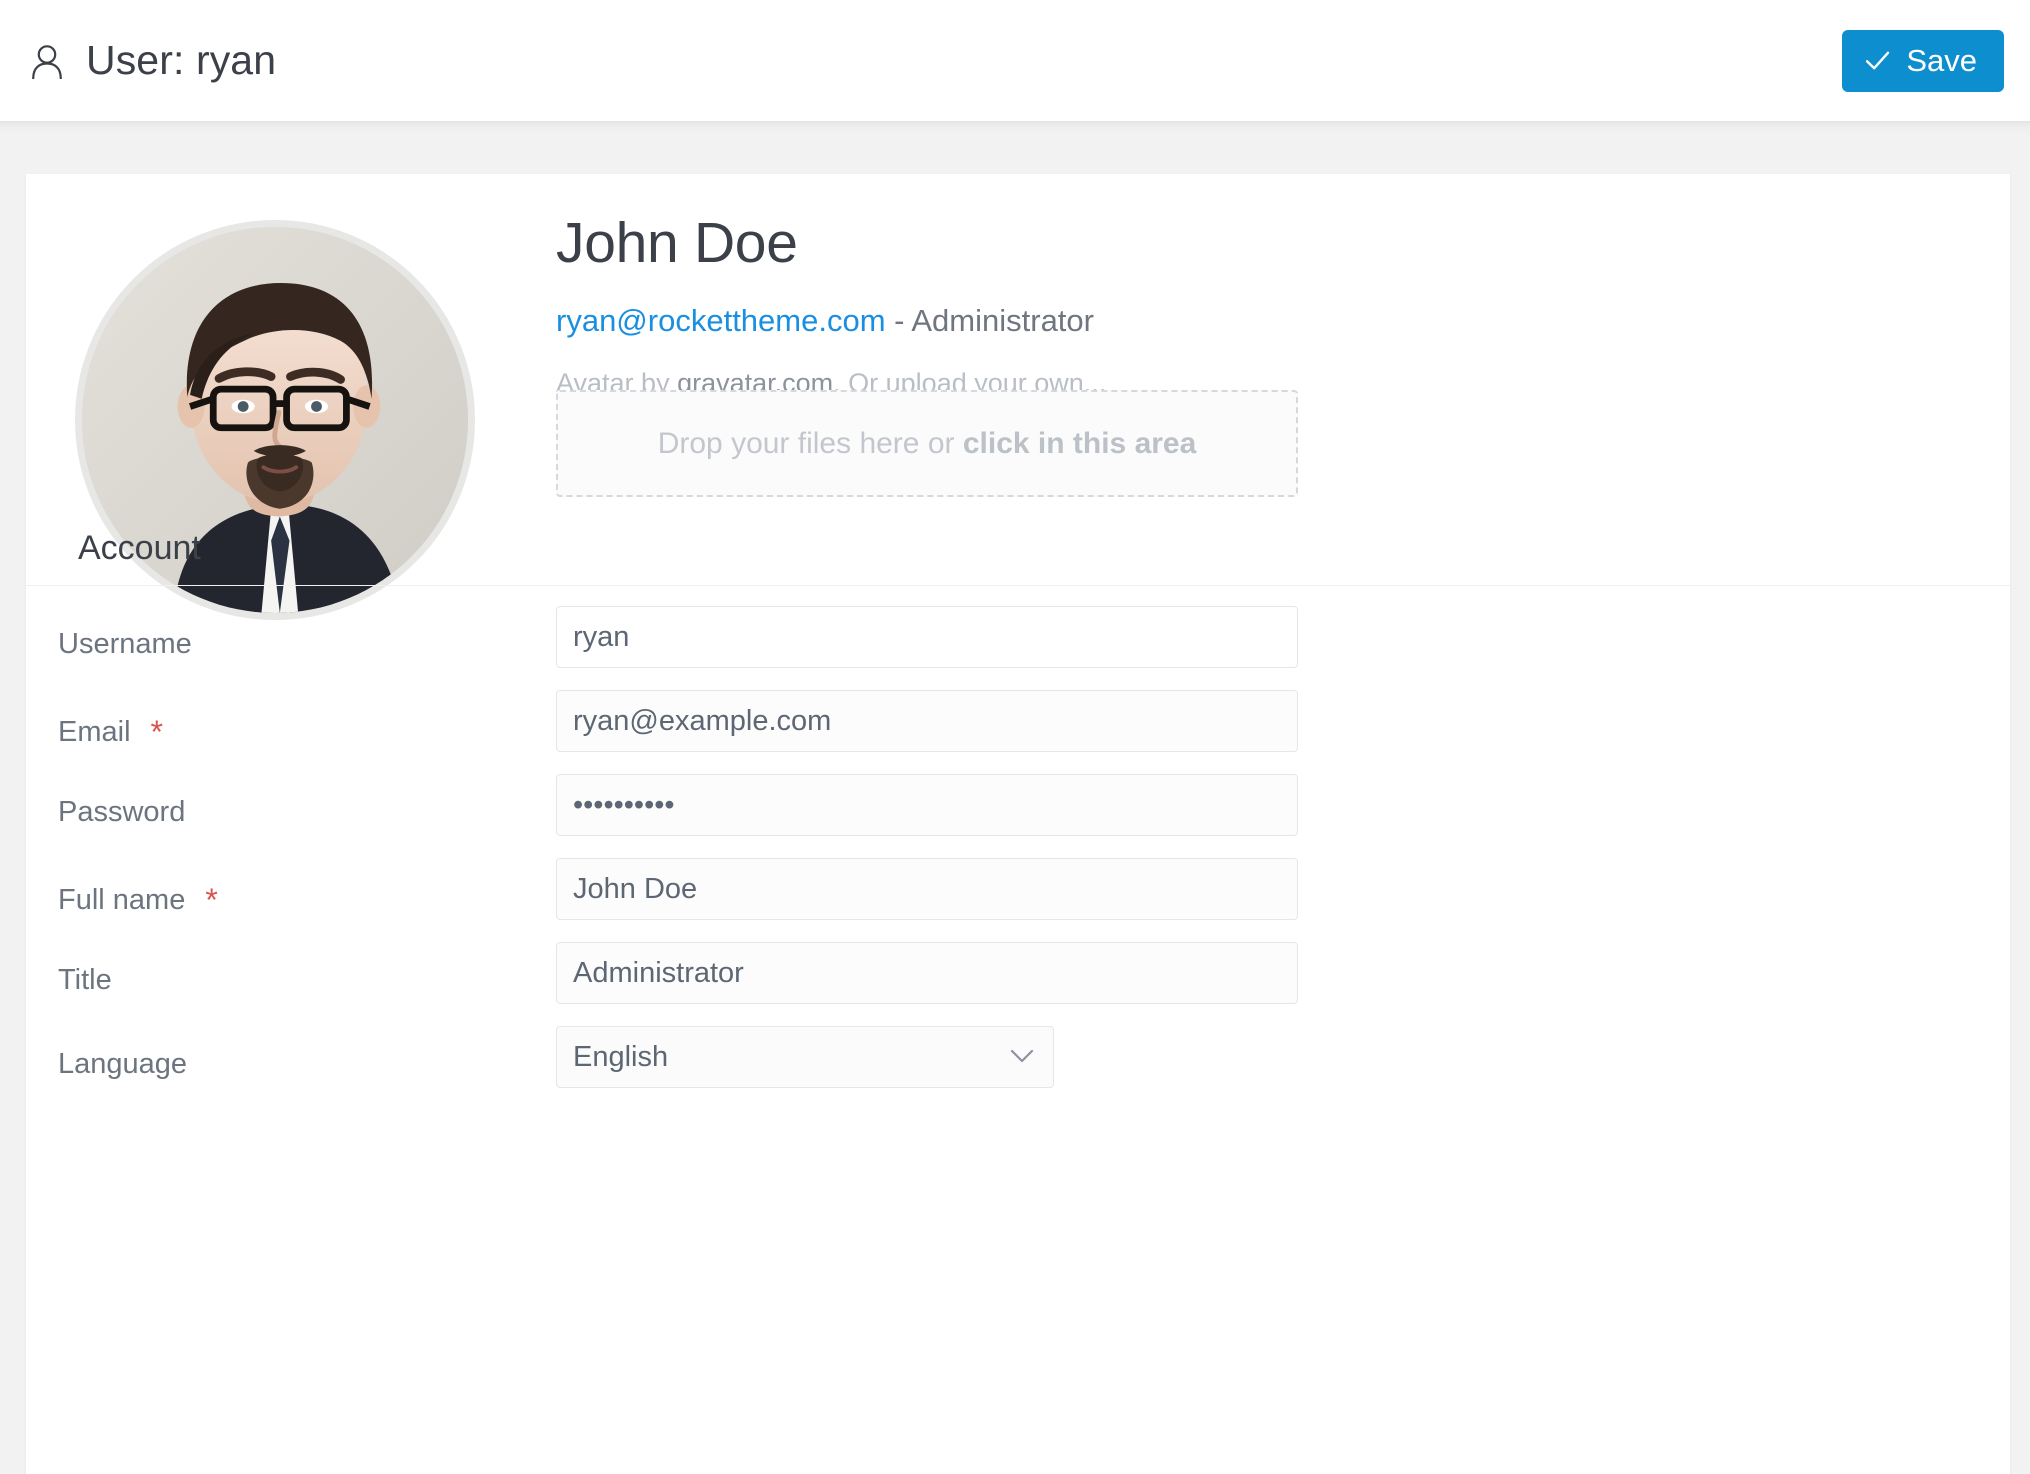  I want to click on check-icon, so click(1877, 60).